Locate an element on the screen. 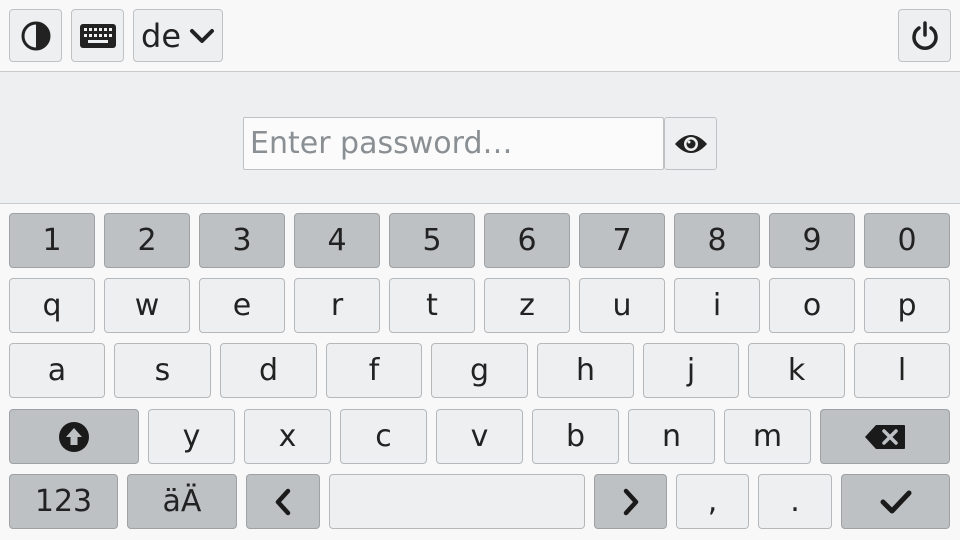  key-e: e is located at coordinates (242, 305).